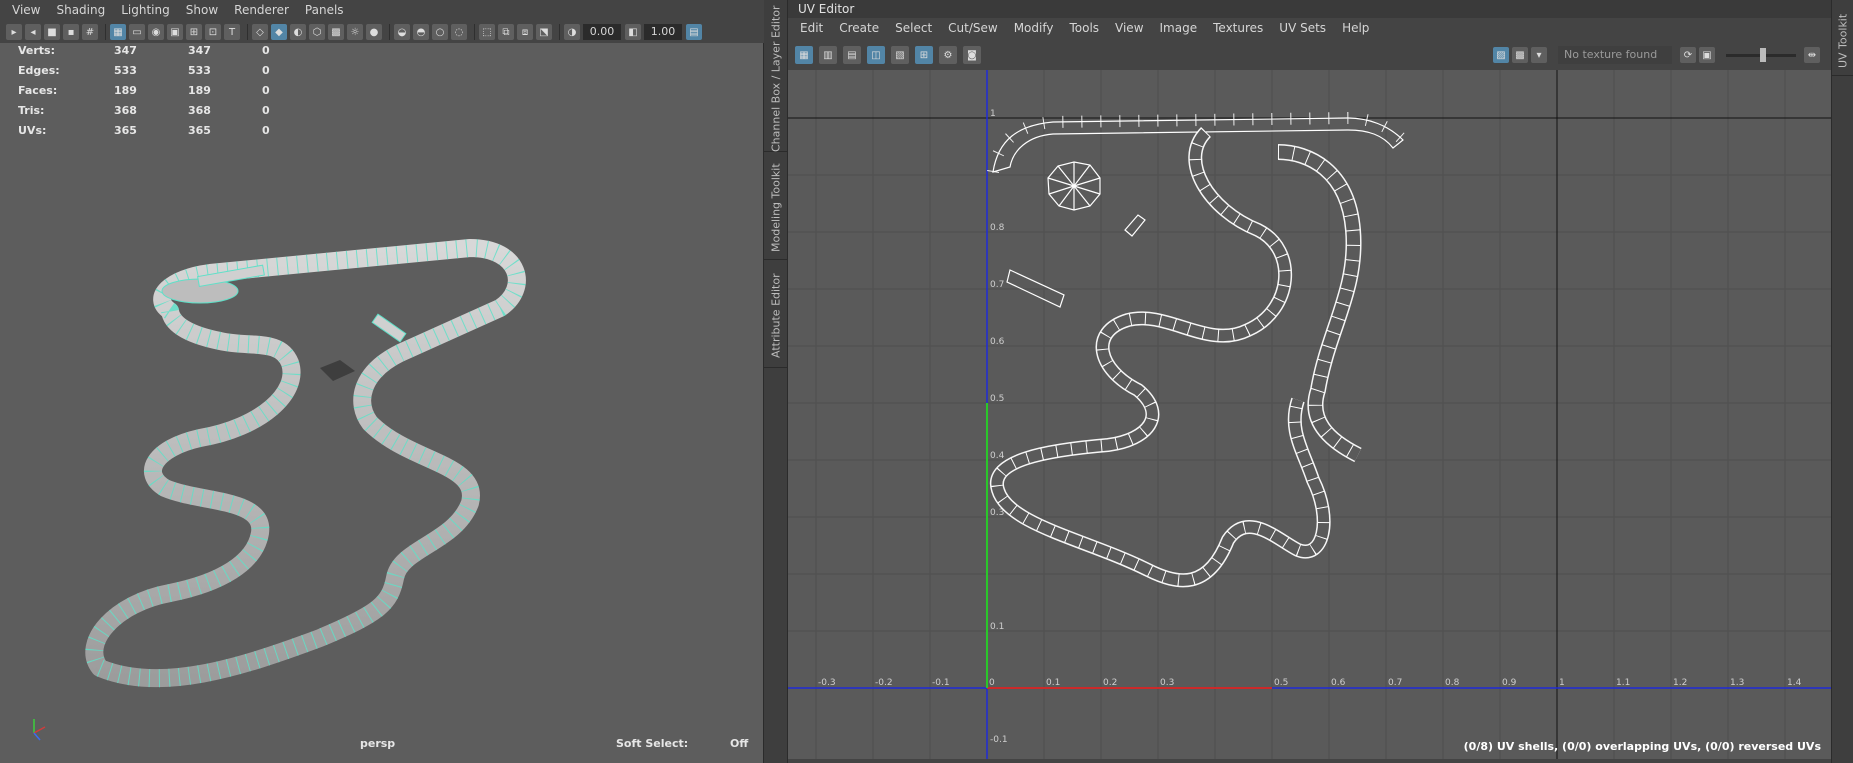  Describe the element at coordinates (948, 55) in the screenshot. I see `uv-settings-icon: ⚙` at that location.